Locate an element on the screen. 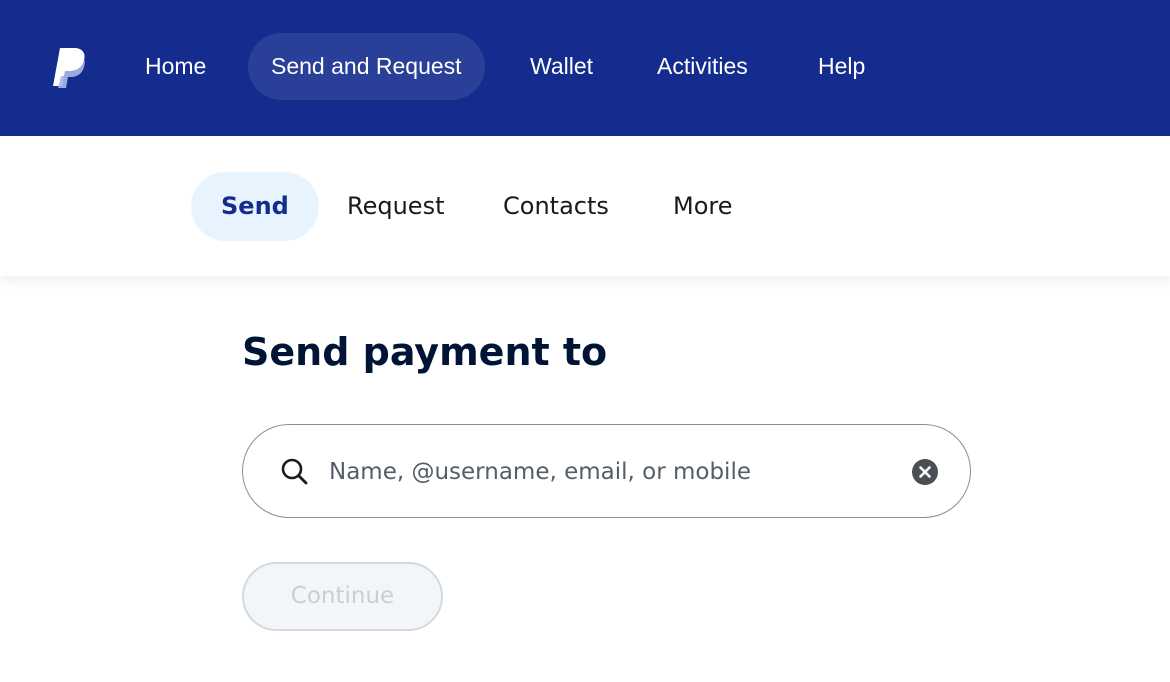 The width and height of the screenshot is (1170, 682). page-title: Send payment to is located at coordinates (425, 352).